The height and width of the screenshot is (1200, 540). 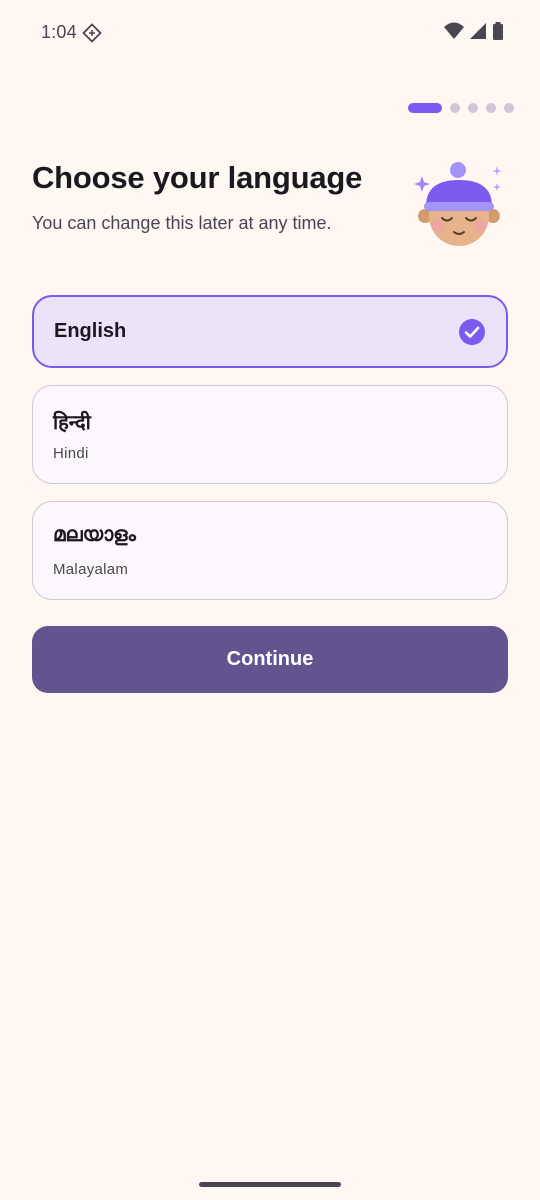 What do you see at coordinates (270, 659) in the screenshot?
I see `continue-button: Continue` at bounding box center [270, 659].